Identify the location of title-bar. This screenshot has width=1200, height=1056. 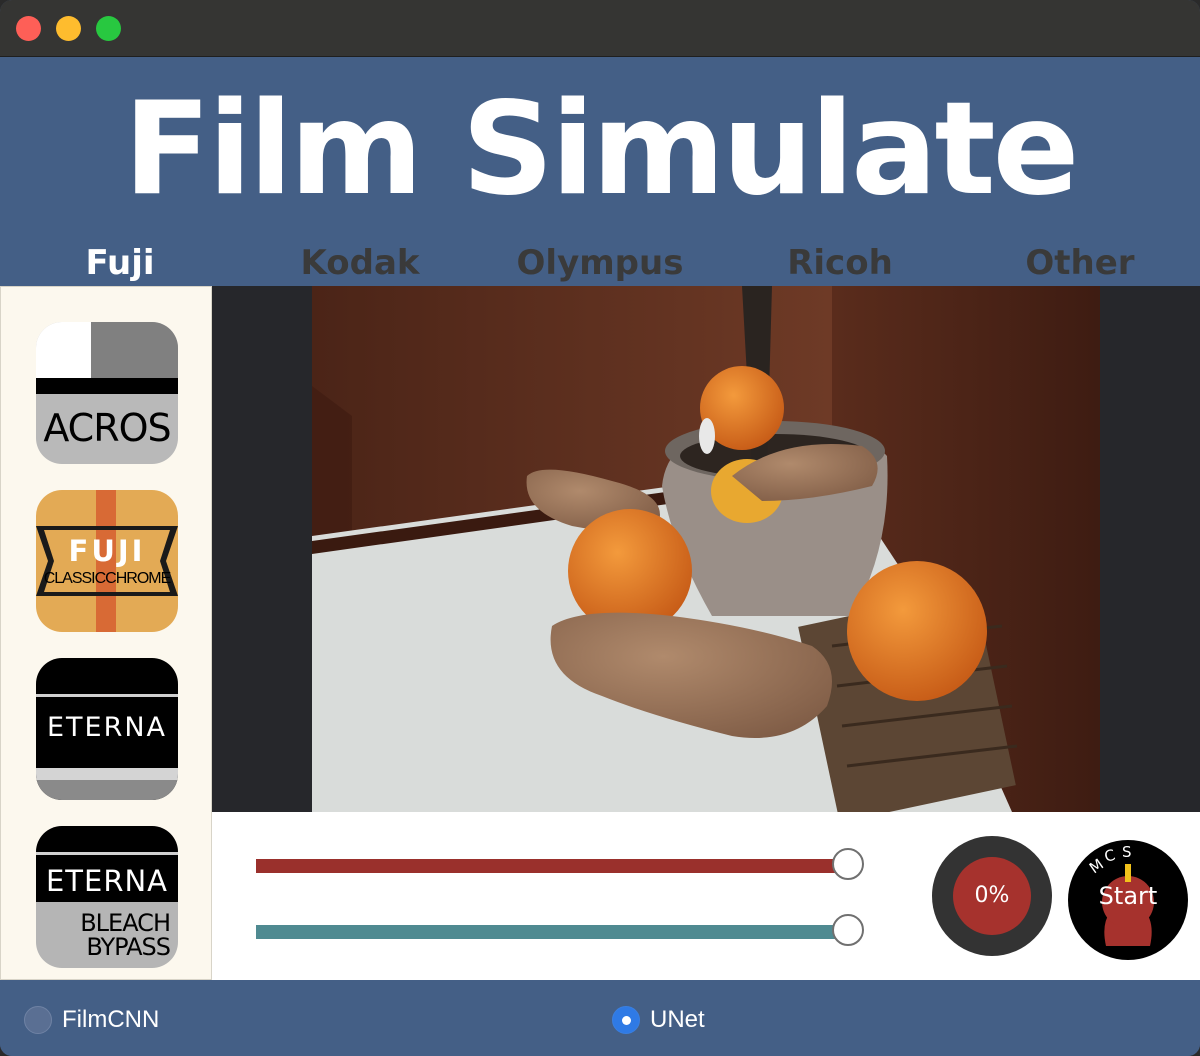
(600, 28).